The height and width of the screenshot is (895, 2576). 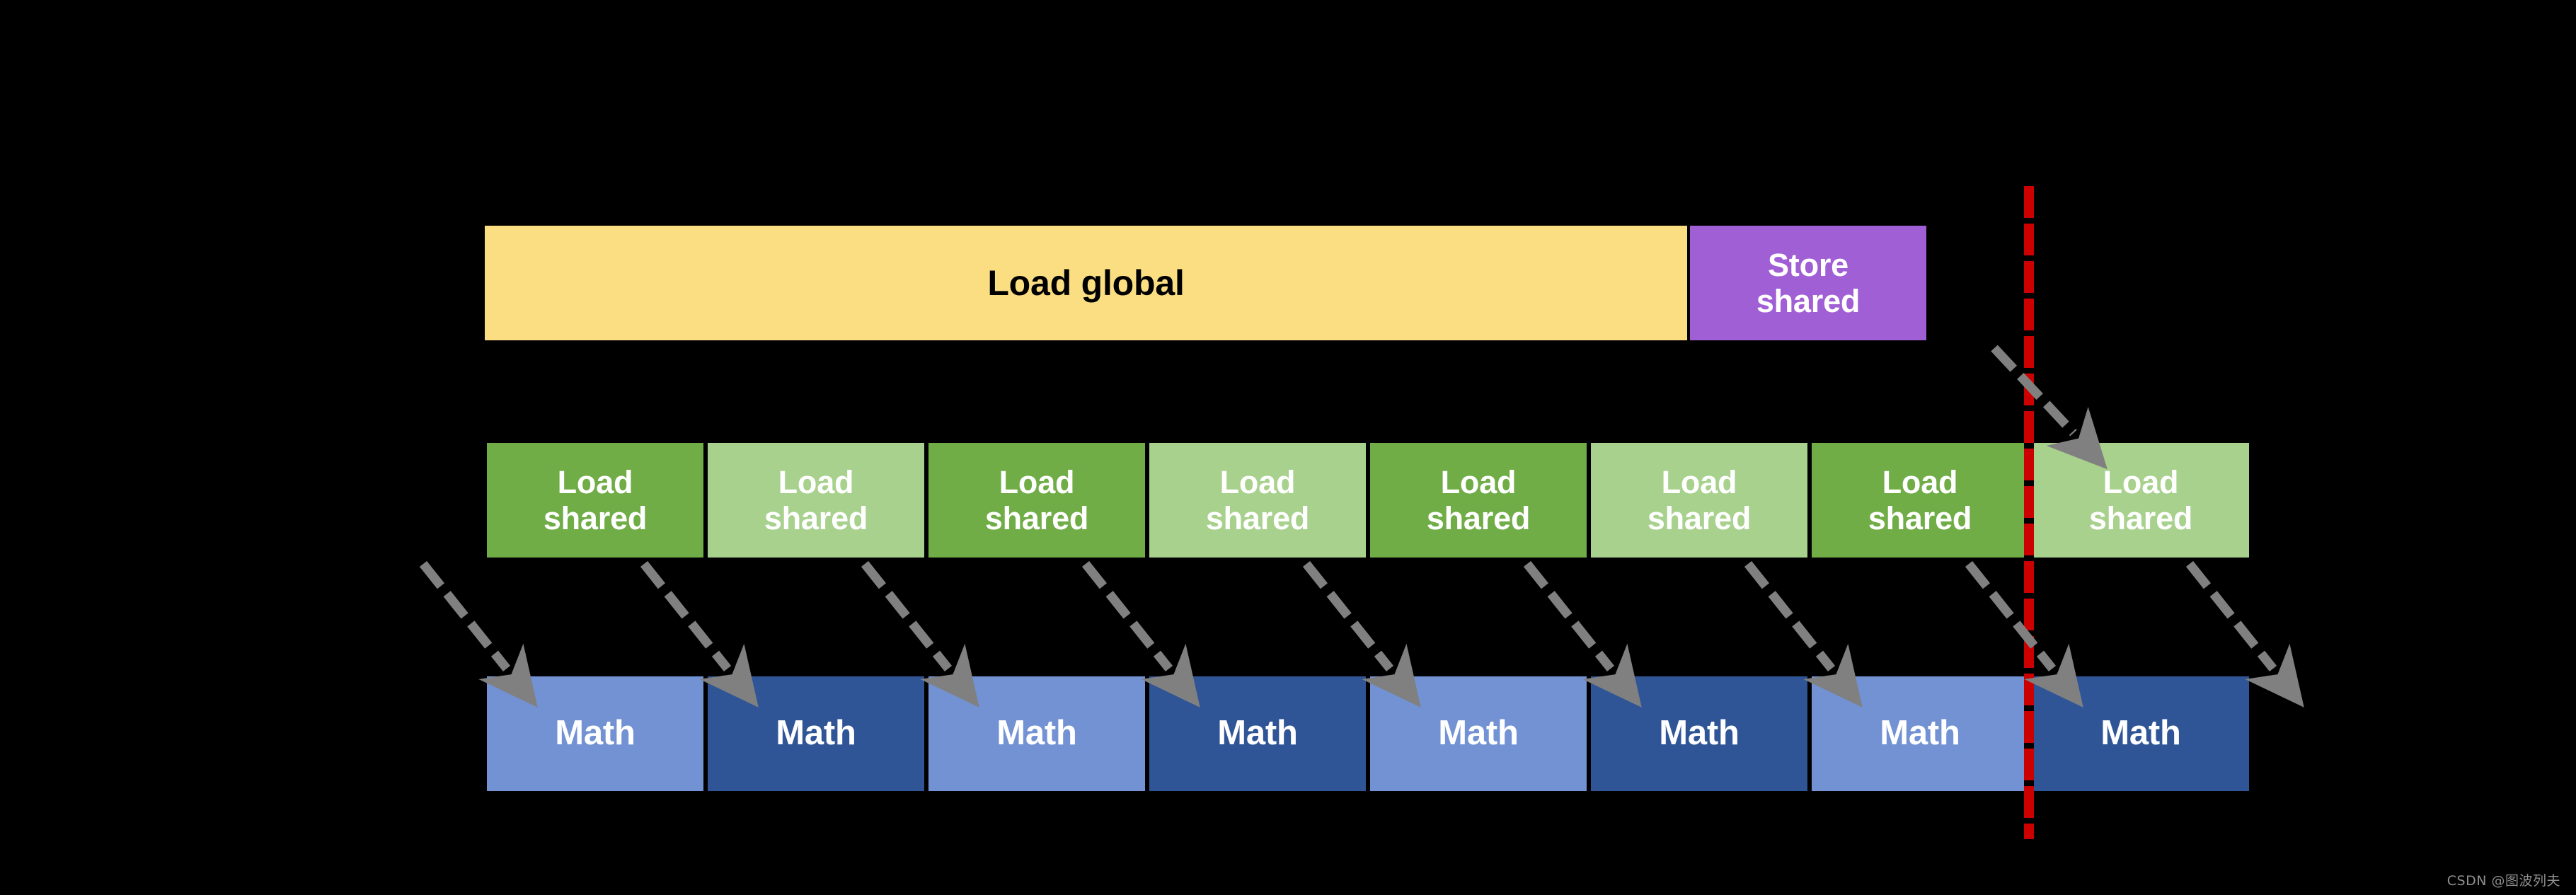 I want to click on block-math-8: Math, so click(x=2141, y=733).